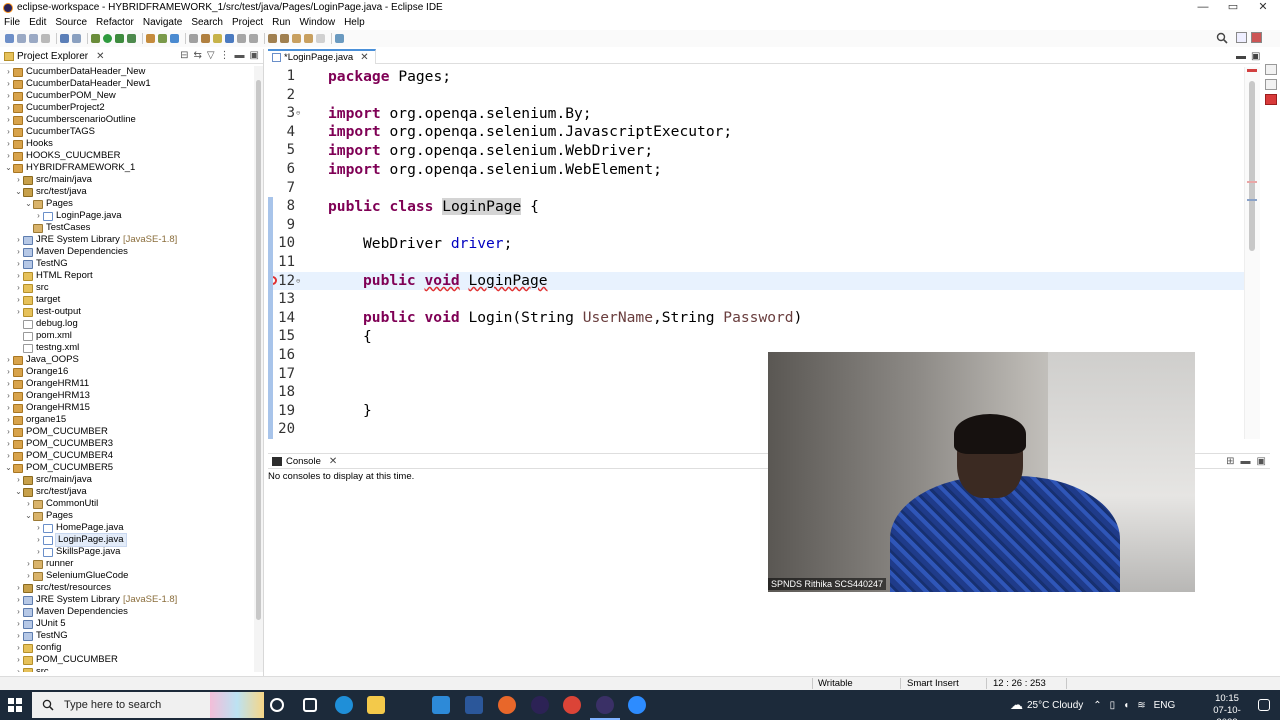 The image size is (1280, 720). I want to click on chrome-icon, so click(572, 705).